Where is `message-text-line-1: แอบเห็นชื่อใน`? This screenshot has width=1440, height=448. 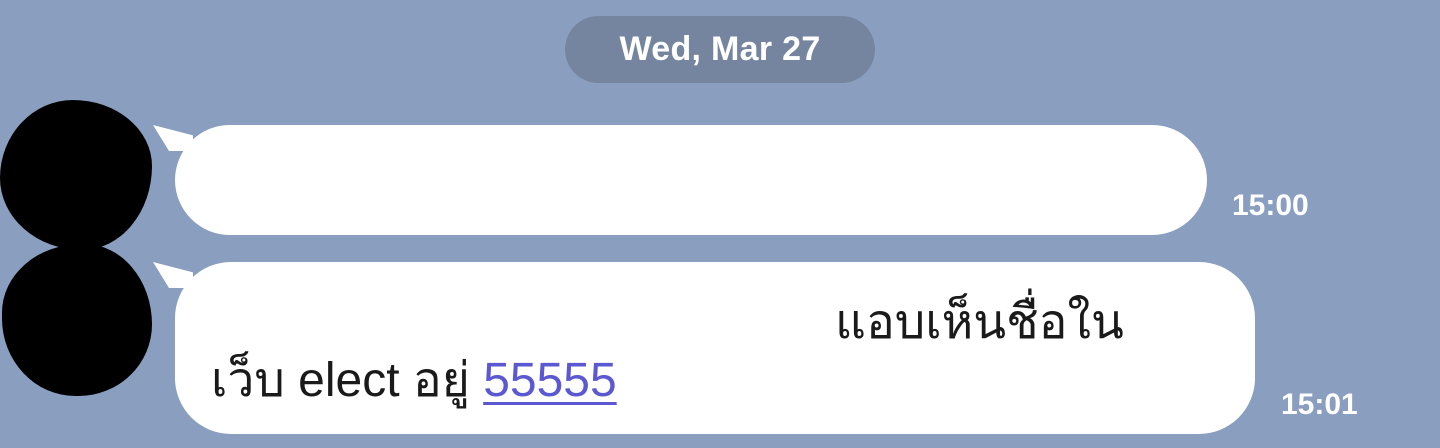
message-text-line-1: แอบเห็นชื่อใน is located at coordinates (979, 322).